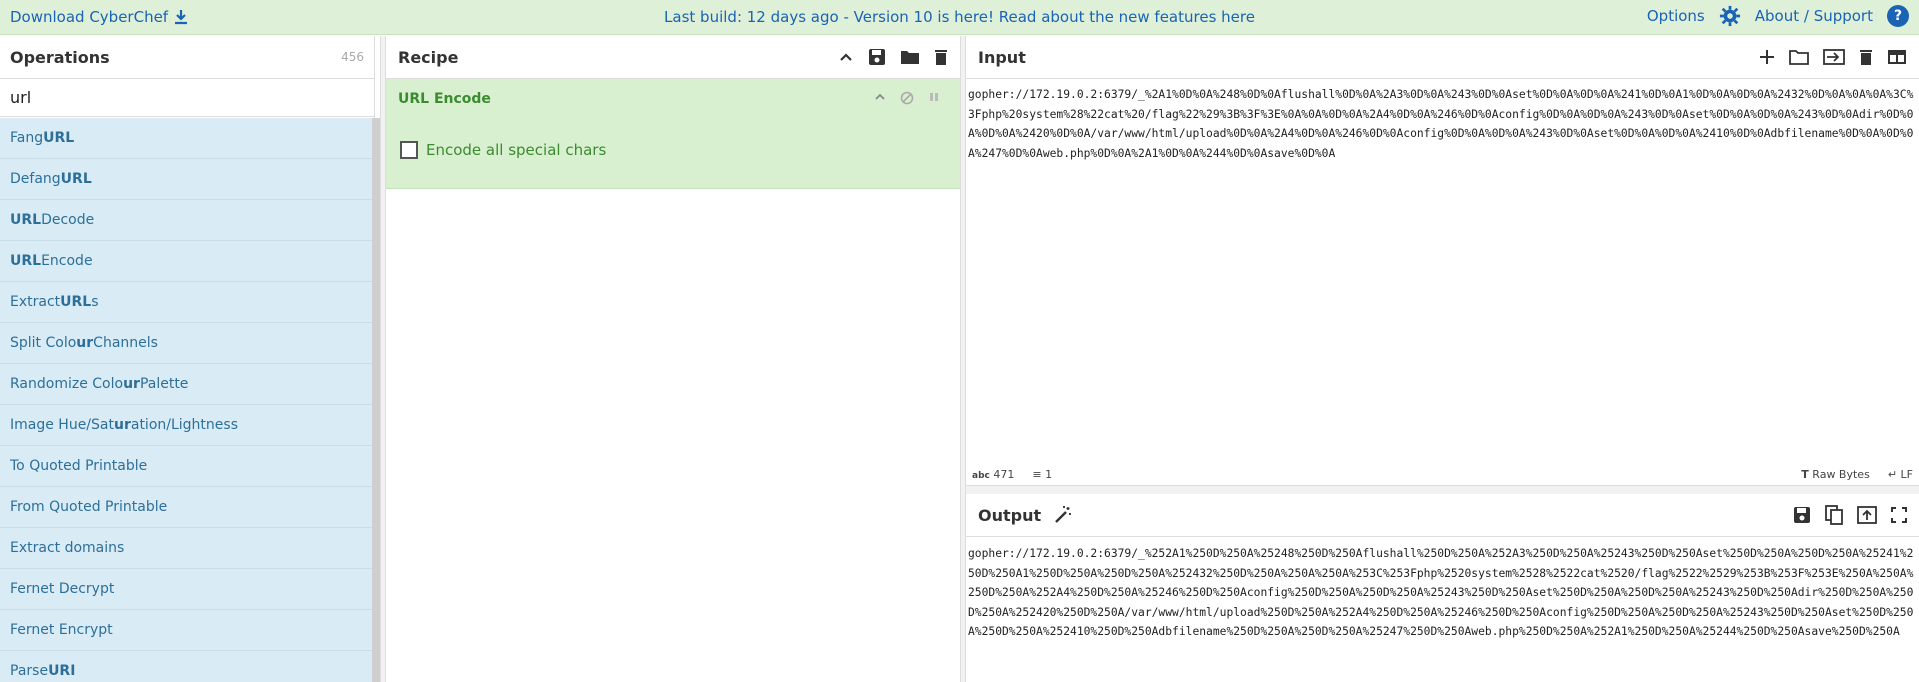  What do you see at coordinates (409, 150) in the screenshot?
I see `encode-special-chars-checkbox` at bounding box center [409, 150].